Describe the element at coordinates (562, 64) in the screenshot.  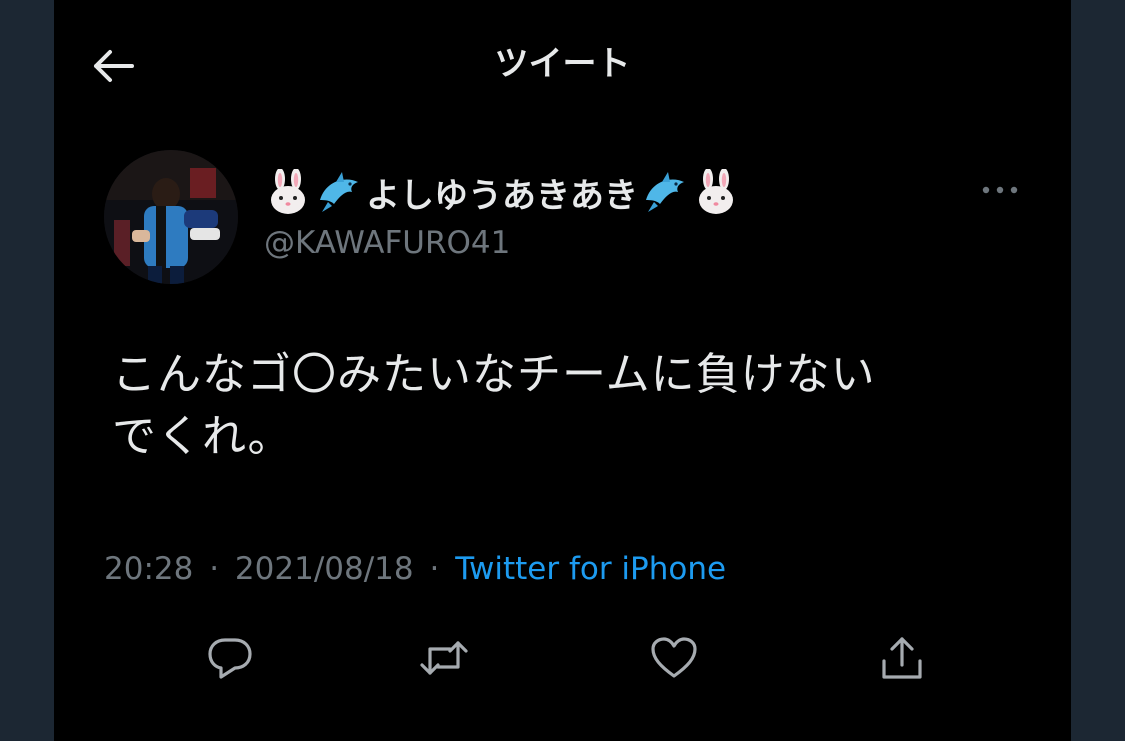
I see `page-title: ツイート` at that location.